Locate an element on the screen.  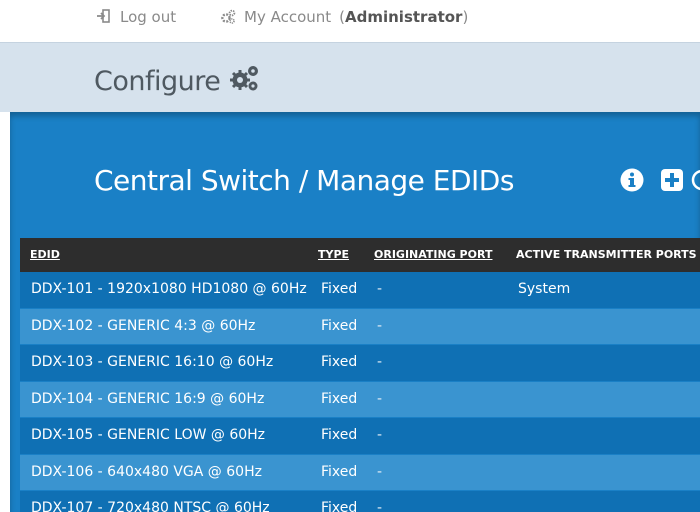
logout-link: Log out is located at coordinates (136, 17).